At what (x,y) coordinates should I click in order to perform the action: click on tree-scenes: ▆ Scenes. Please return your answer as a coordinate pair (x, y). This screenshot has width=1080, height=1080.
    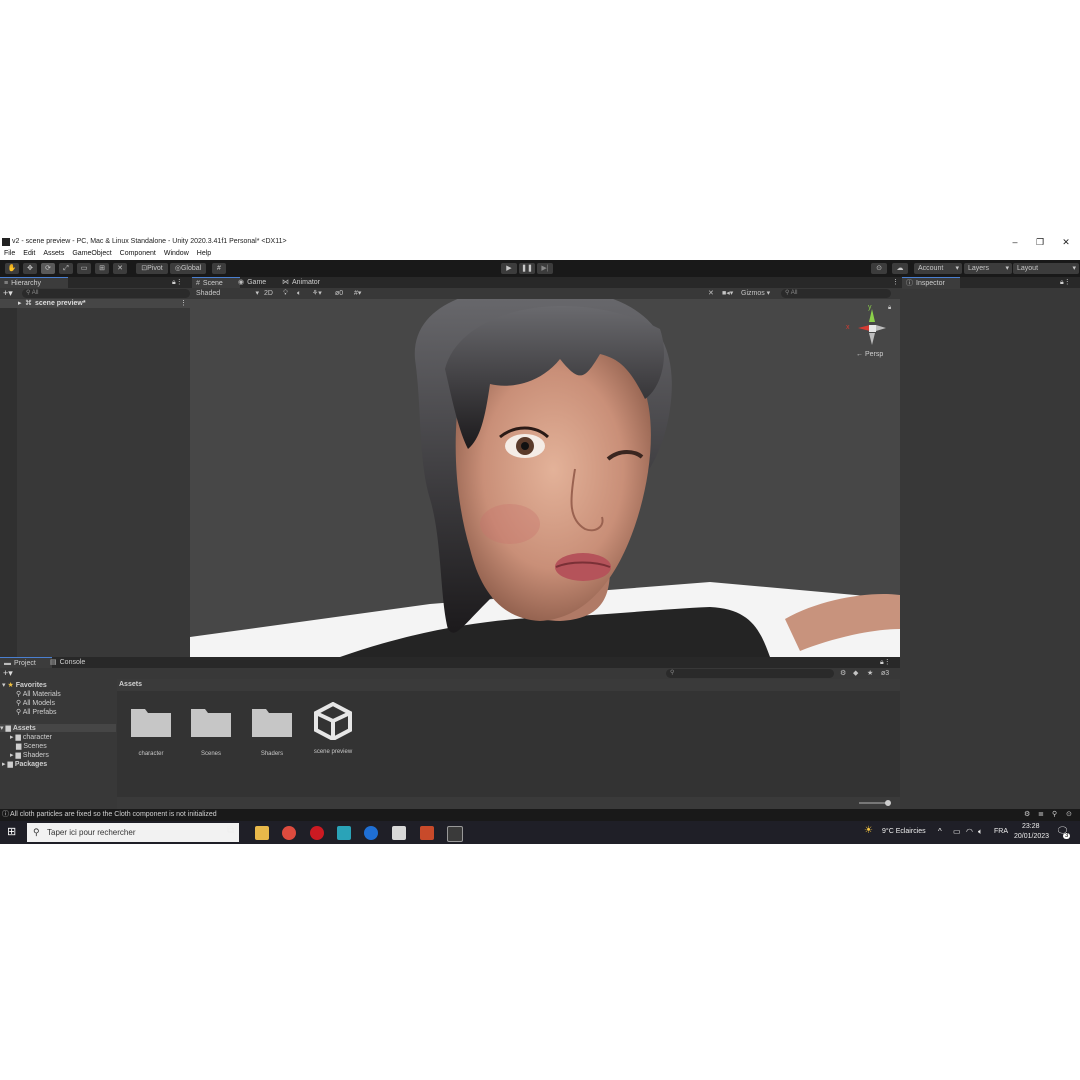
    Looking at the image, I should click on (31, 746).